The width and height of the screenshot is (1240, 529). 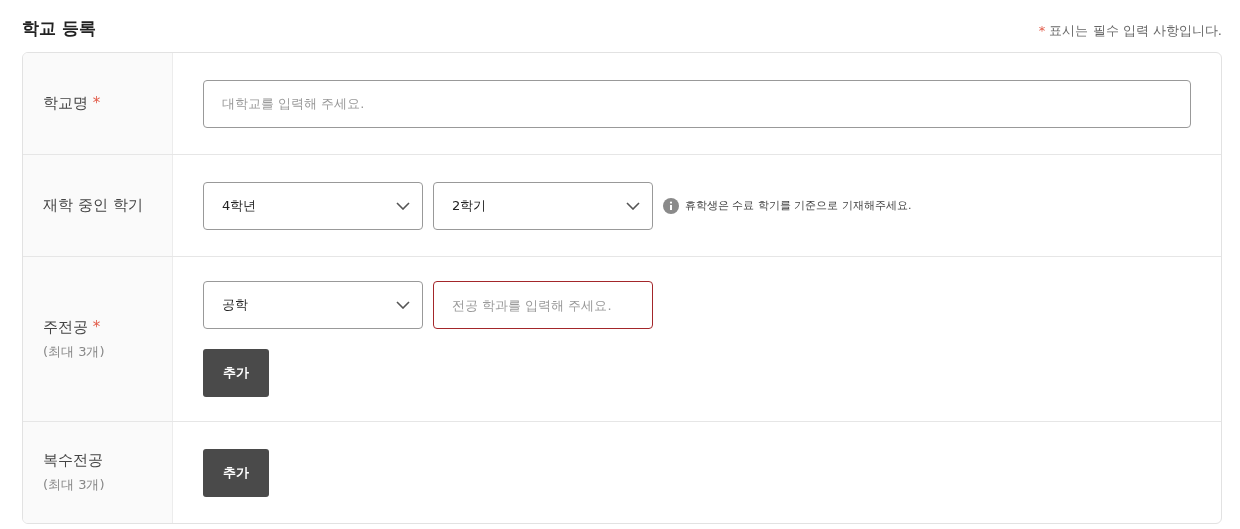 I want to click on field-label: 재학 중인 학기, so click(x=93, y=205).